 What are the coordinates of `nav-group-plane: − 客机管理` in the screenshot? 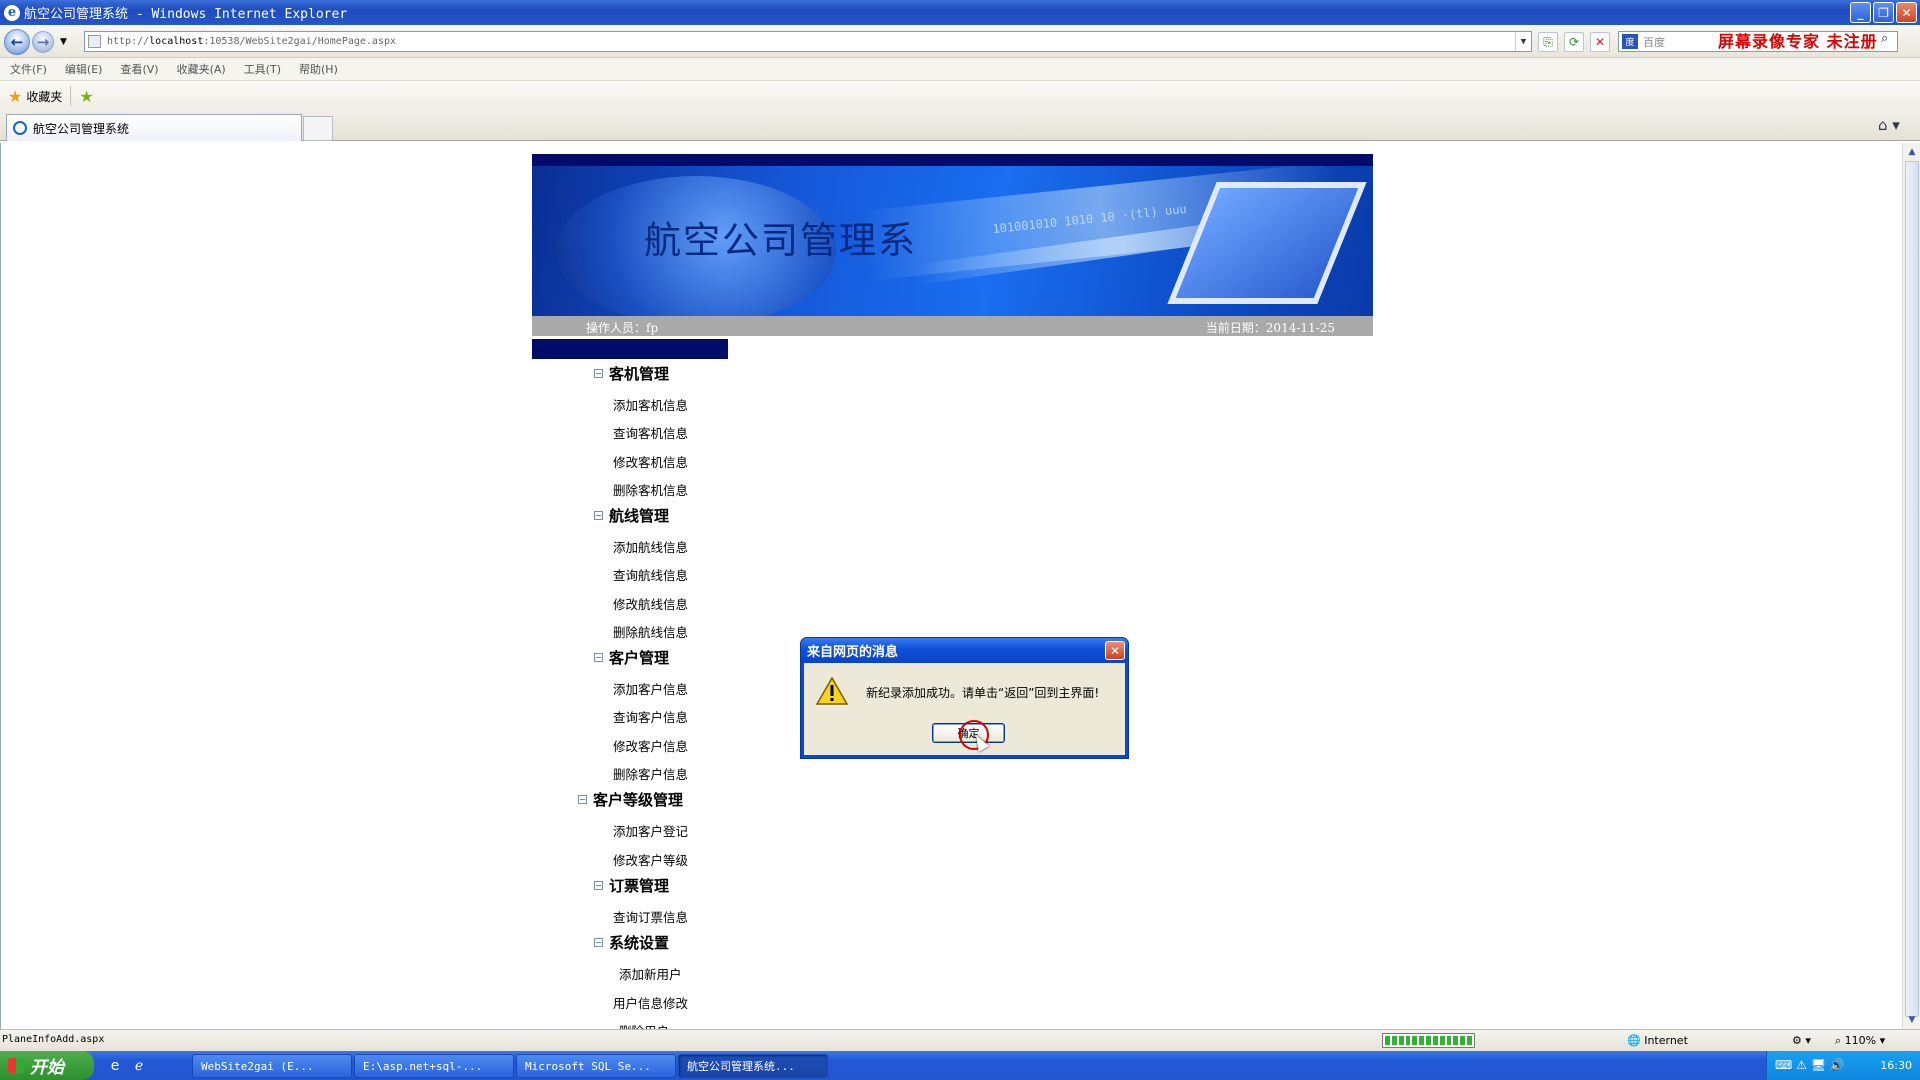 It's located at (631, 373).